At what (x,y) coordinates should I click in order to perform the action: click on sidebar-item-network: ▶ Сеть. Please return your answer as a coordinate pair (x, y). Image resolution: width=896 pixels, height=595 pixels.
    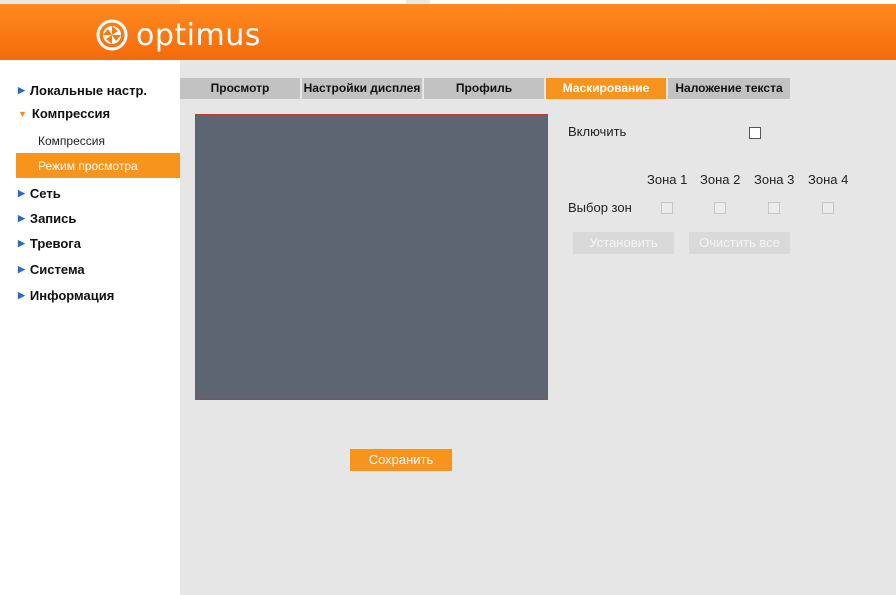
    Looking at the image, I should click on (39, 193).